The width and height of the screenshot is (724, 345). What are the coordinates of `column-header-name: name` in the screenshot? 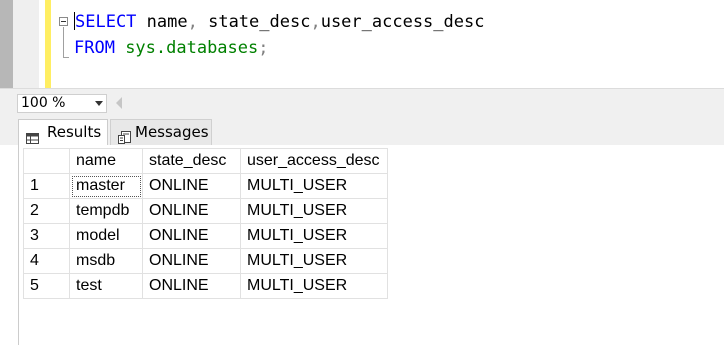 It's located at (106, 161).